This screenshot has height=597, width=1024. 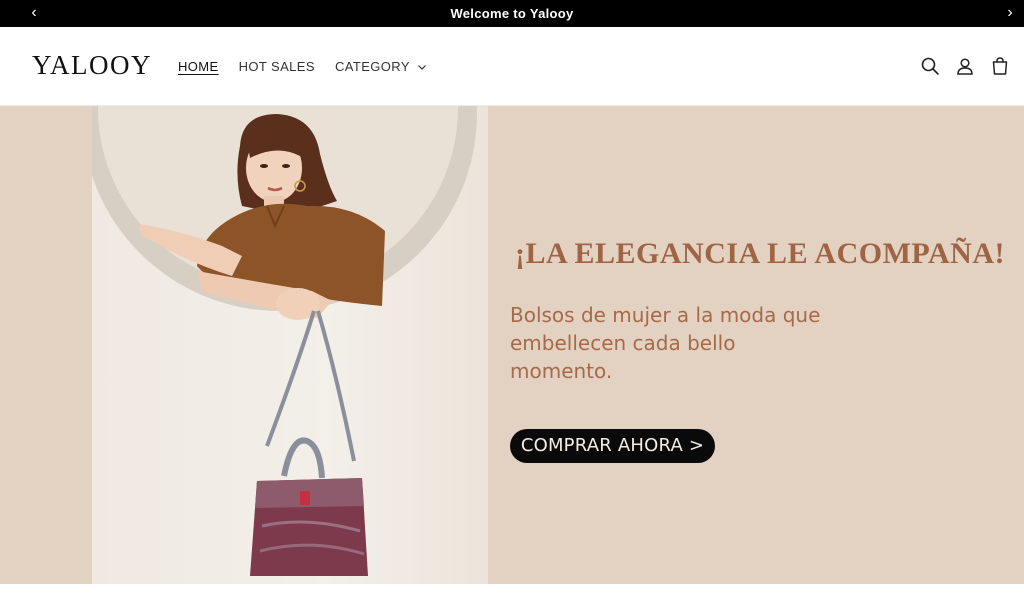 I want to click on nav-item-category: CATEGORY, so click(x=381, y=66).